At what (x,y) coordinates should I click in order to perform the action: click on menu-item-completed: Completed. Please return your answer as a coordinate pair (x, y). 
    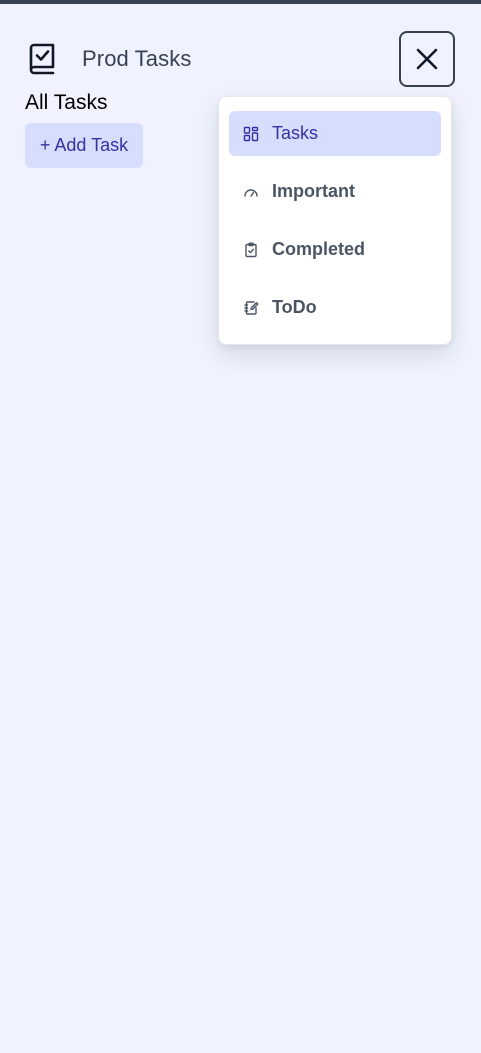
    Looking at the image, I should click on (335, 249).